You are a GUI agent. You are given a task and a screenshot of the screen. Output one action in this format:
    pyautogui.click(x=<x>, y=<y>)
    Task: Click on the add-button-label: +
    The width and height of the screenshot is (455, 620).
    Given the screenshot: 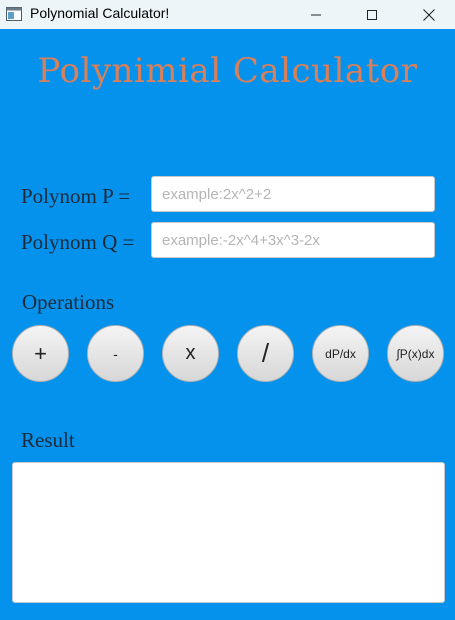 What is the action you would take?
    pyautogui.click(x=40, y=353)
    